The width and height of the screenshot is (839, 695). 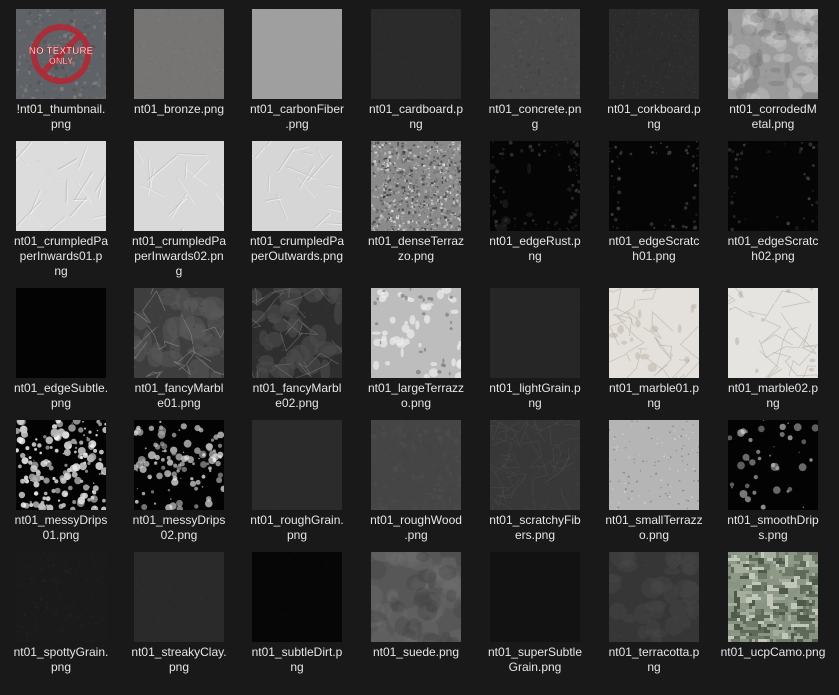 What do you see at coordinates (654, 109) in the screenshot?
I see `file-name-line: nt01_corkboard.p` at bounding box center [654, 109].